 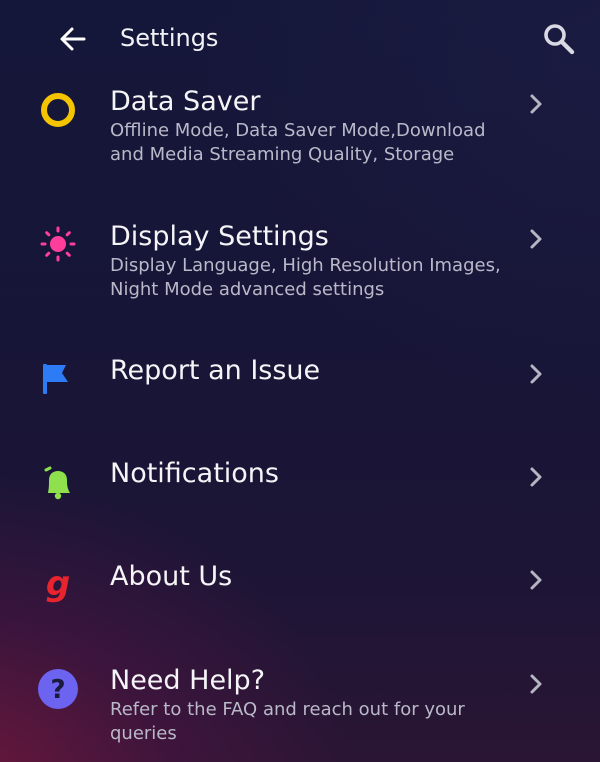 I want to click on app-header: Settings, so click(x=300, y=38).